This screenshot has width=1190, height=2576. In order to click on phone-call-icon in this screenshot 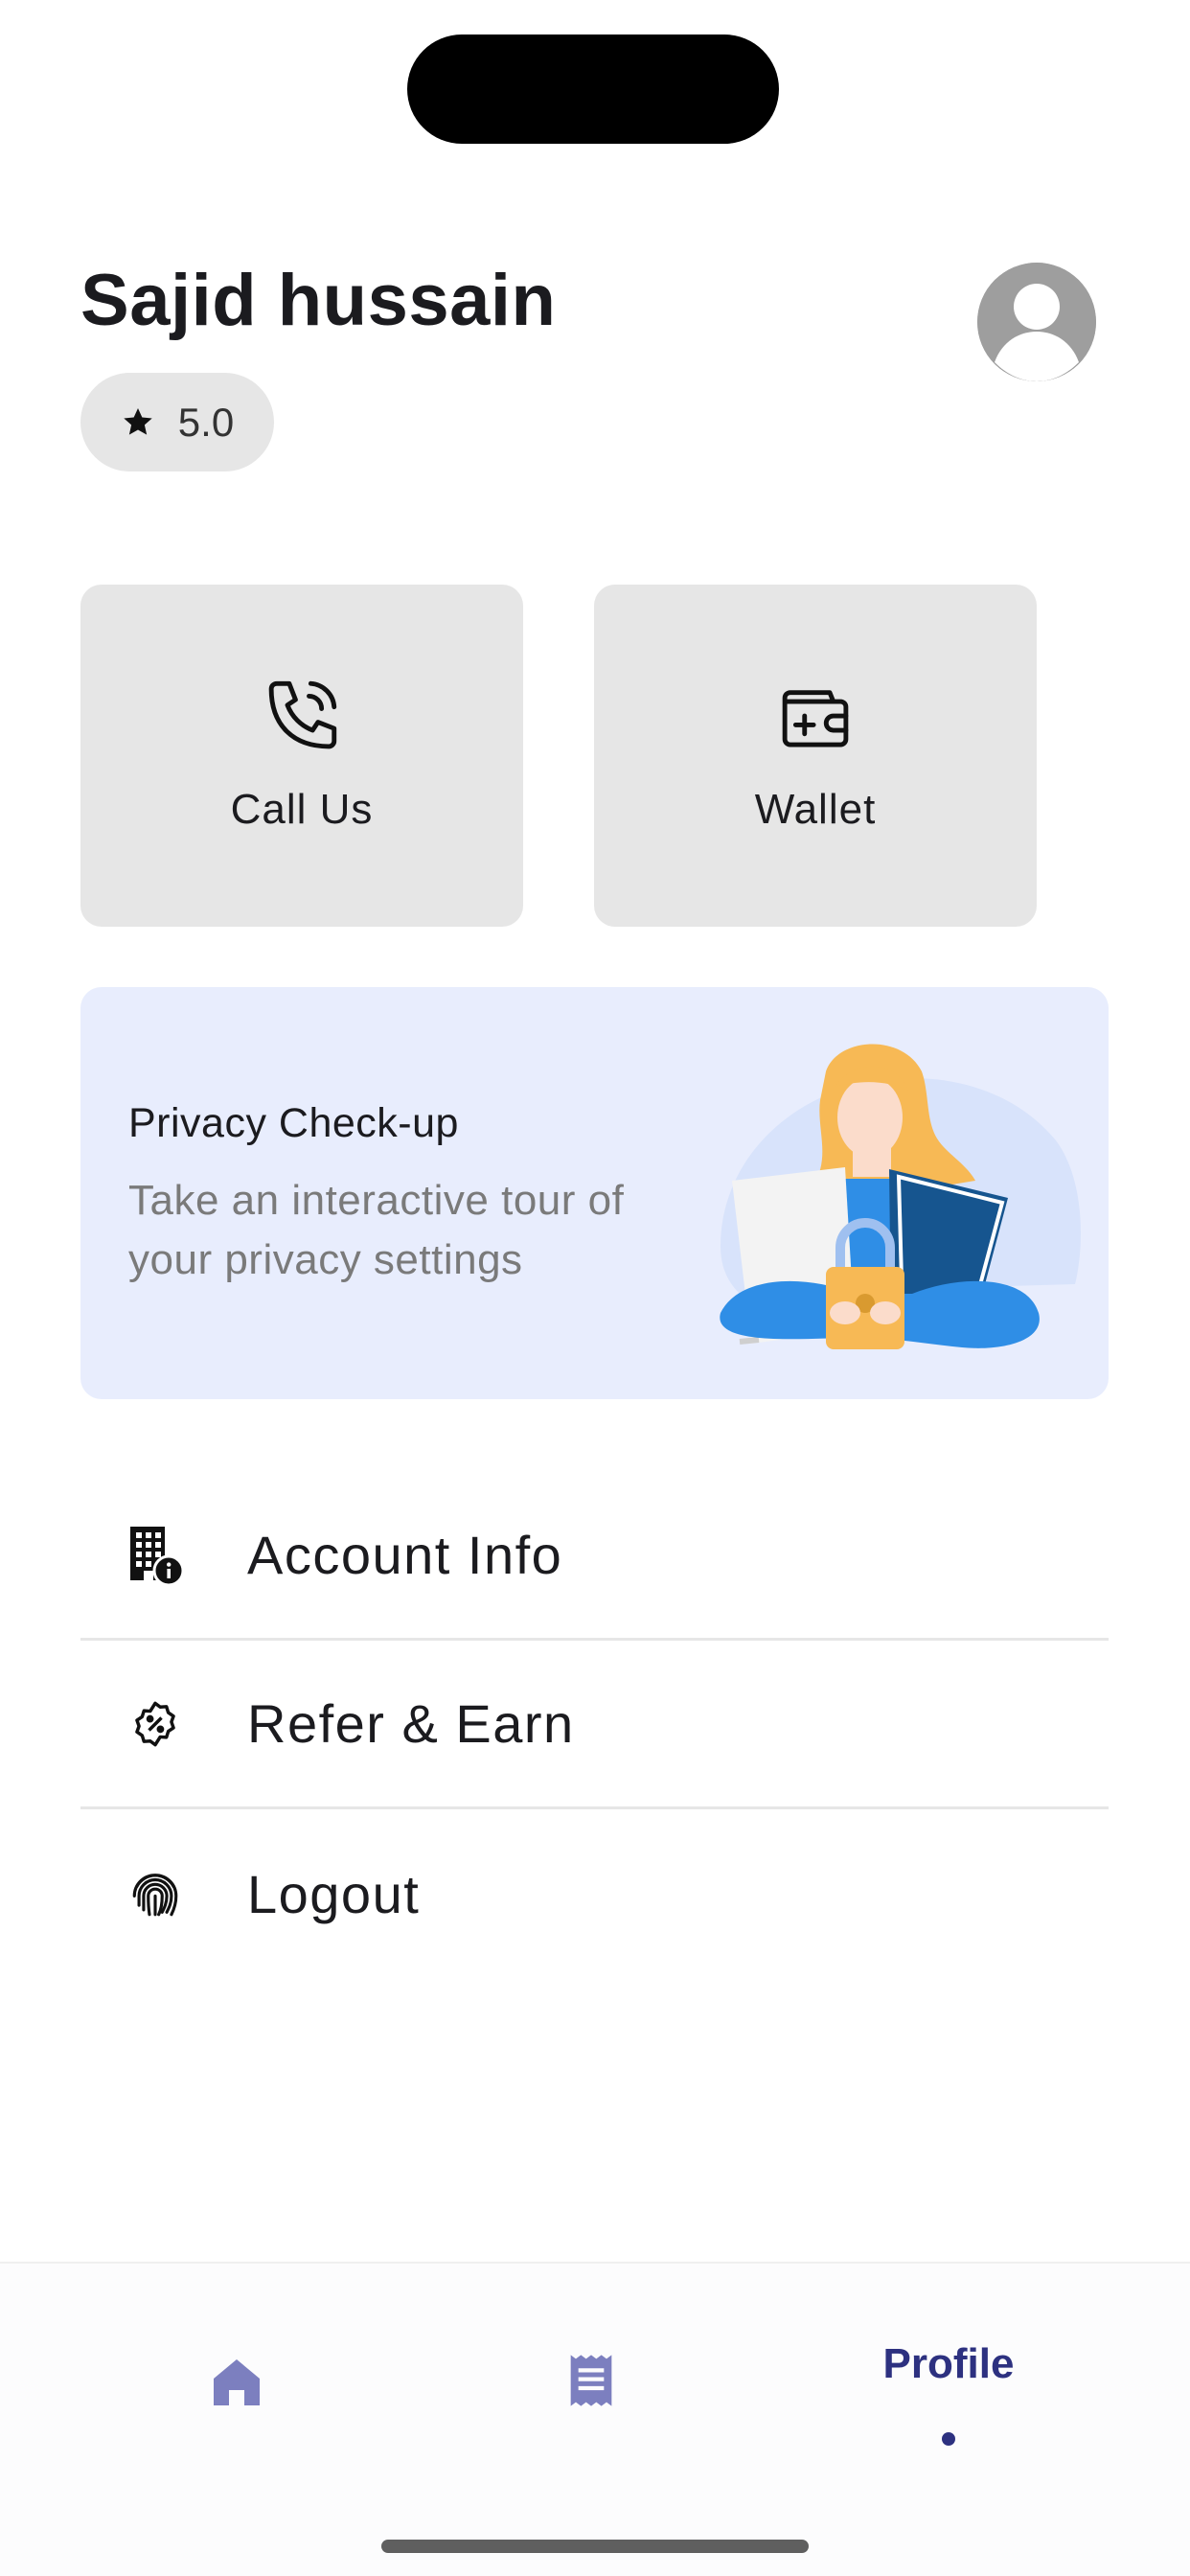, I will do `click(303, 714)`.